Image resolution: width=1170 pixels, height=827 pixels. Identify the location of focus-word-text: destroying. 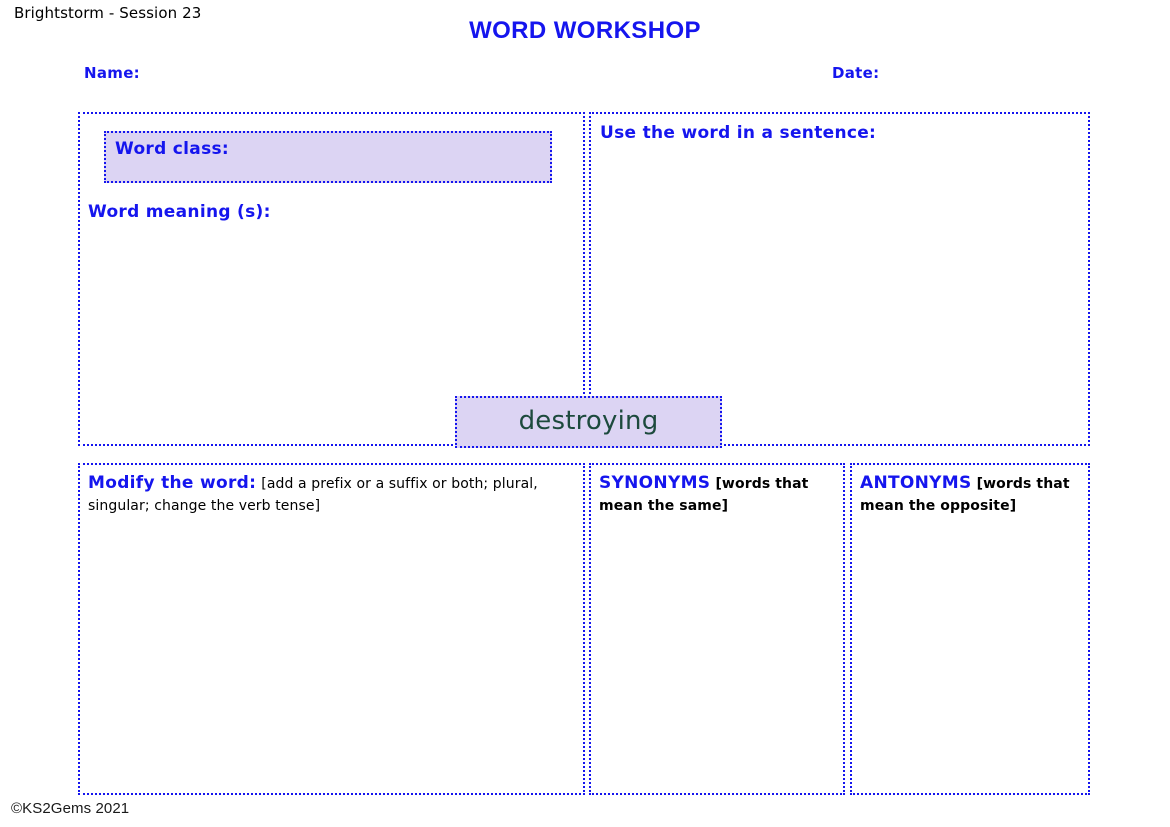
(588, 421).